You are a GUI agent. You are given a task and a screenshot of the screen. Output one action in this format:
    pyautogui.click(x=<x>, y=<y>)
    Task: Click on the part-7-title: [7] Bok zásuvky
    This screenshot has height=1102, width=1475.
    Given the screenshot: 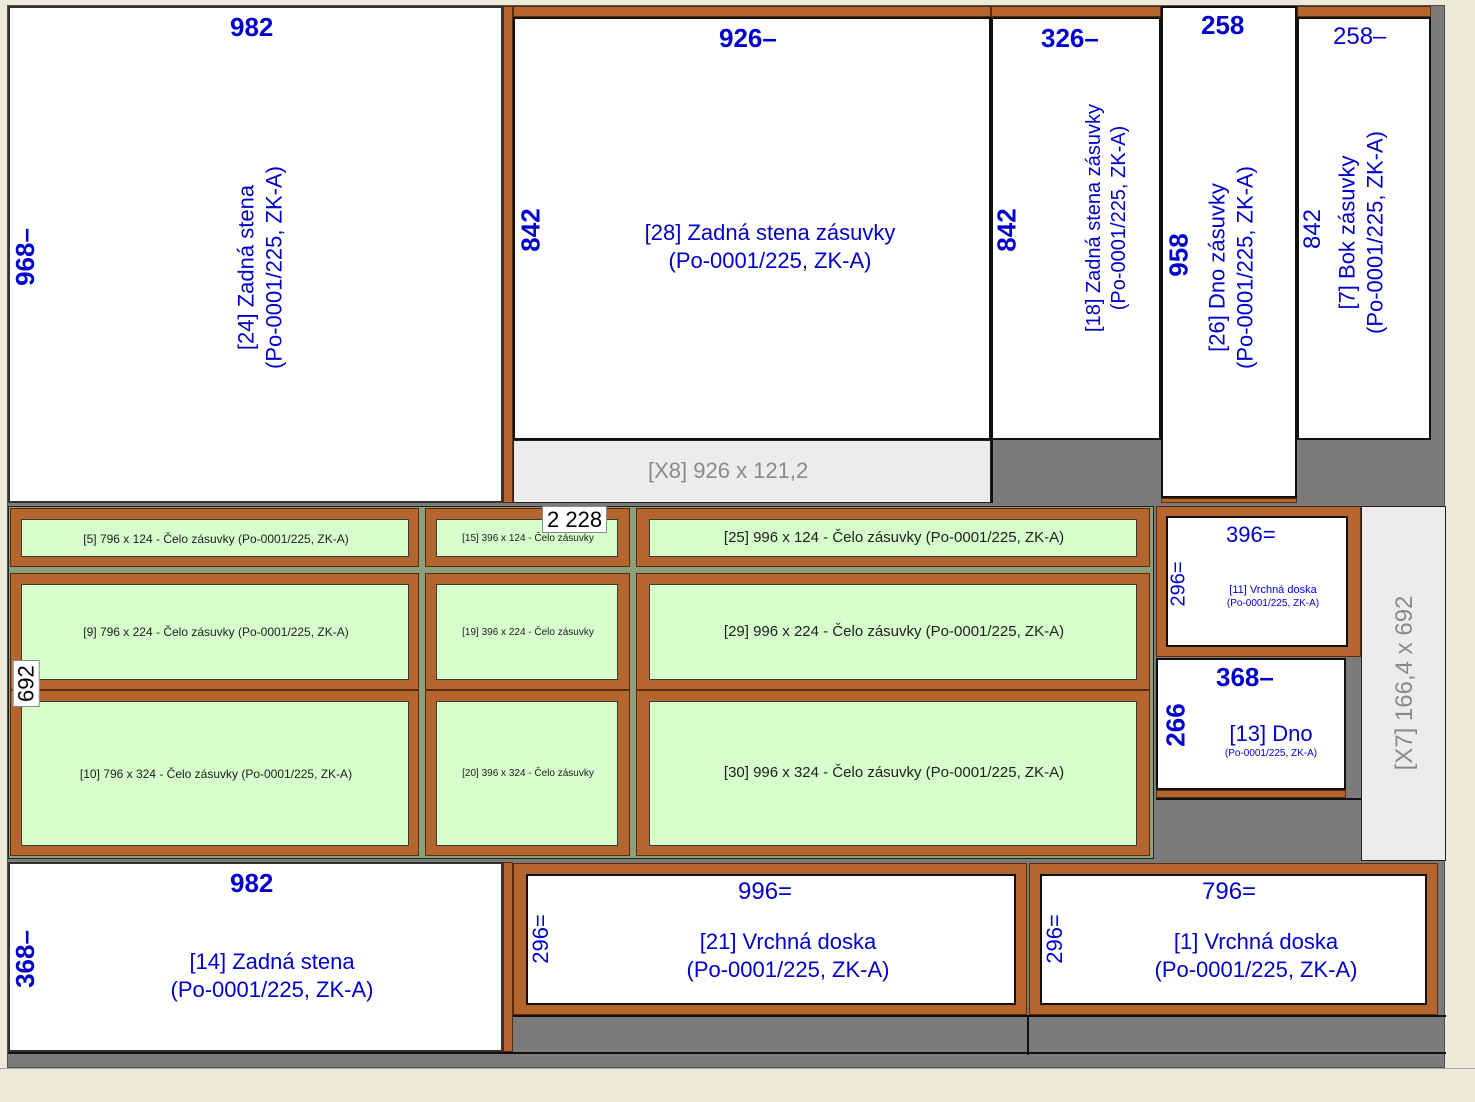 What is the action you would take?
    pyautogui.click(x=1347, y=232)
    